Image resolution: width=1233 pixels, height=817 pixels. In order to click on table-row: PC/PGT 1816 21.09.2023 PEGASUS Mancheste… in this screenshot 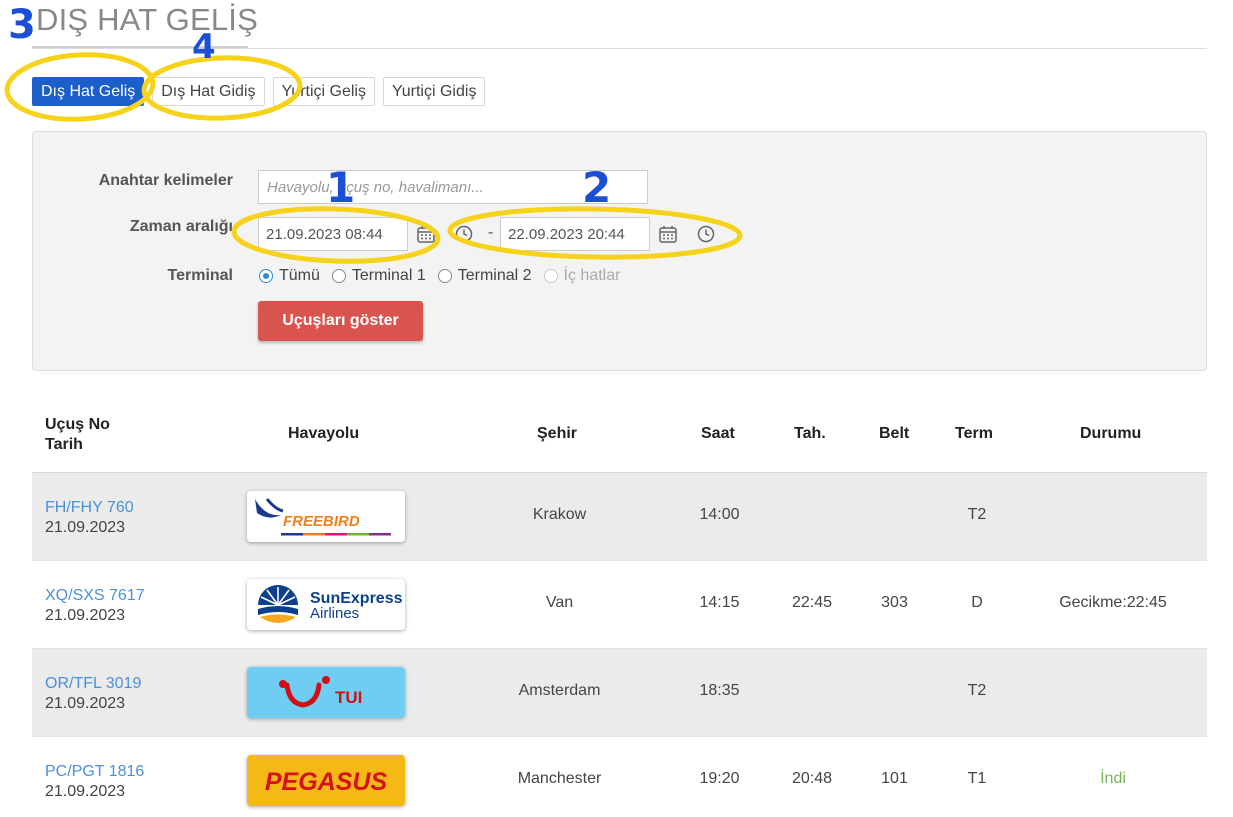, I will do `click(619, 777)`.